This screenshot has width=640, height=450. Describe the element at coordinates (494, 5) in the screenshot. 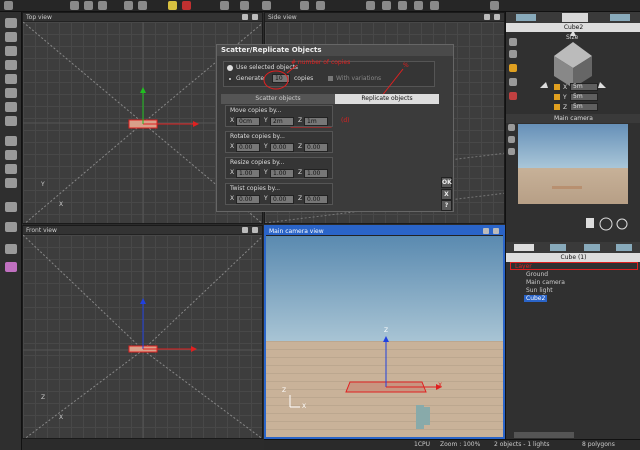

I see `settings-icon` at that location.